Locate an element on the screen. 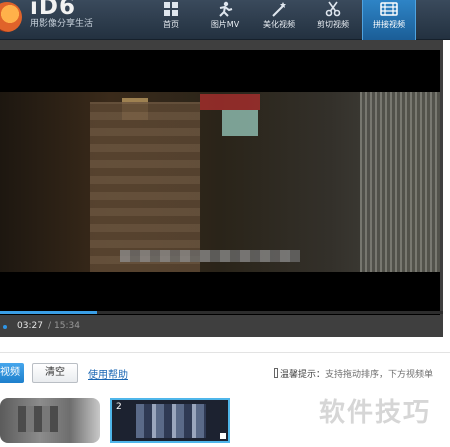 The image size is (450, 447). nav-join-video-label: 拼接视频 is located at coordinates (389, 24).